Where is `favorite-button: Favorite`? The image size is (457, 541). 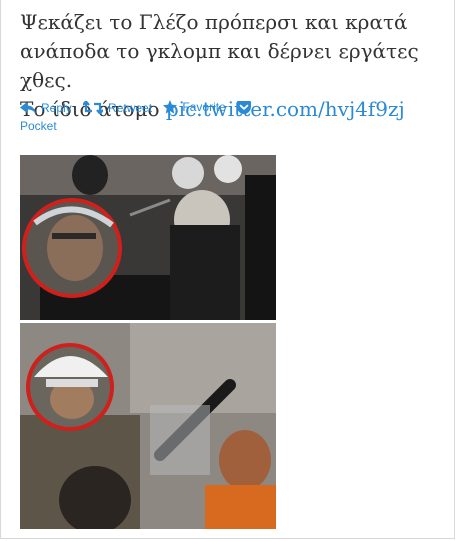
favorite-button: Favorite is located at coordinates (194, 107).